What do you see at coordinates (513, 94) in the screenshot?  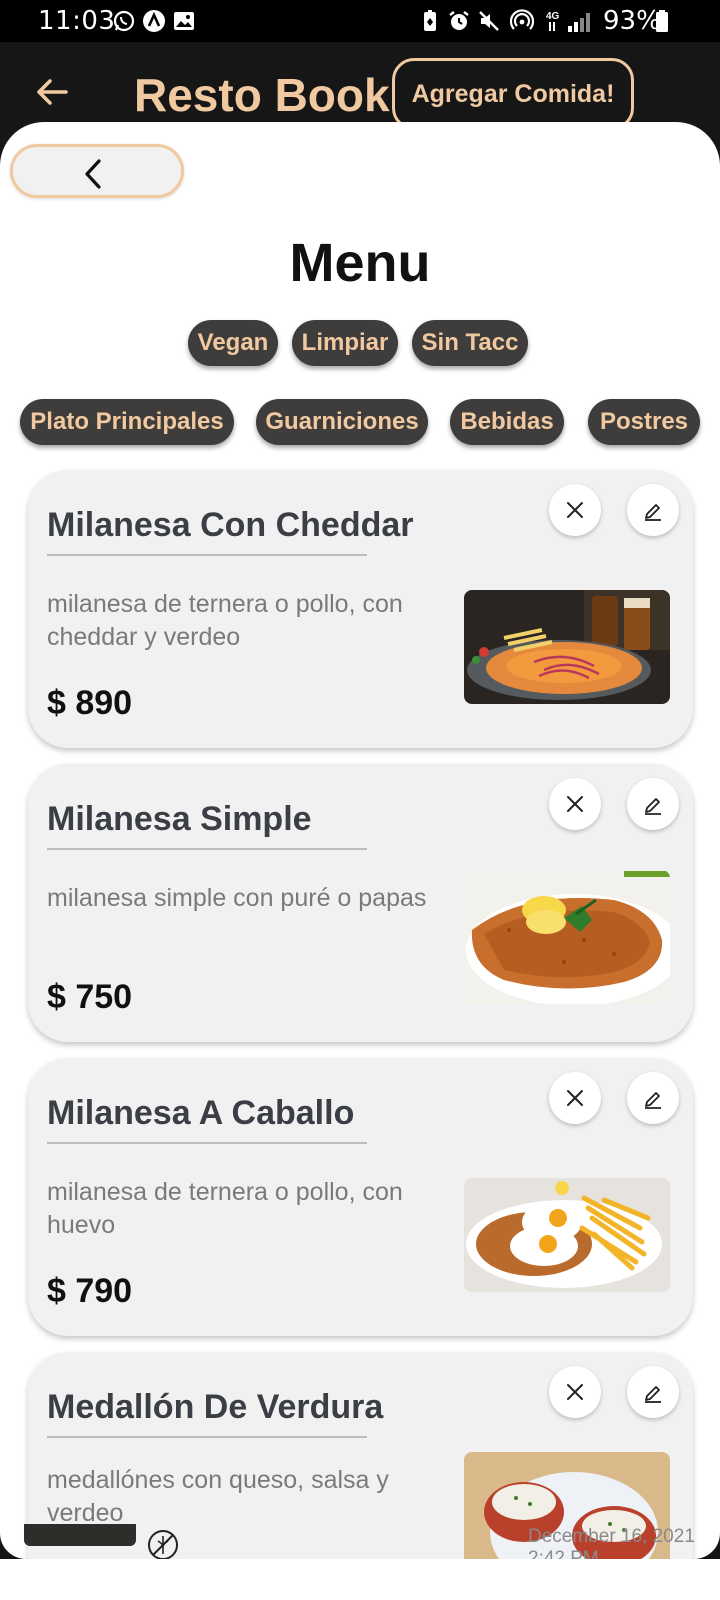 I see `add-food-button: Agregar Comida!` at bounding box center [513, 94].